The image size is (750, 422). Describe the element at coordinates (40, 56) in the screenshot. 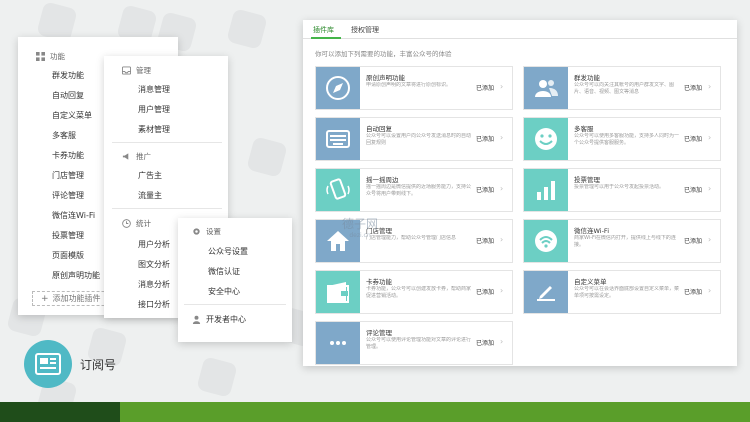

I see `grid-icon` at that location.